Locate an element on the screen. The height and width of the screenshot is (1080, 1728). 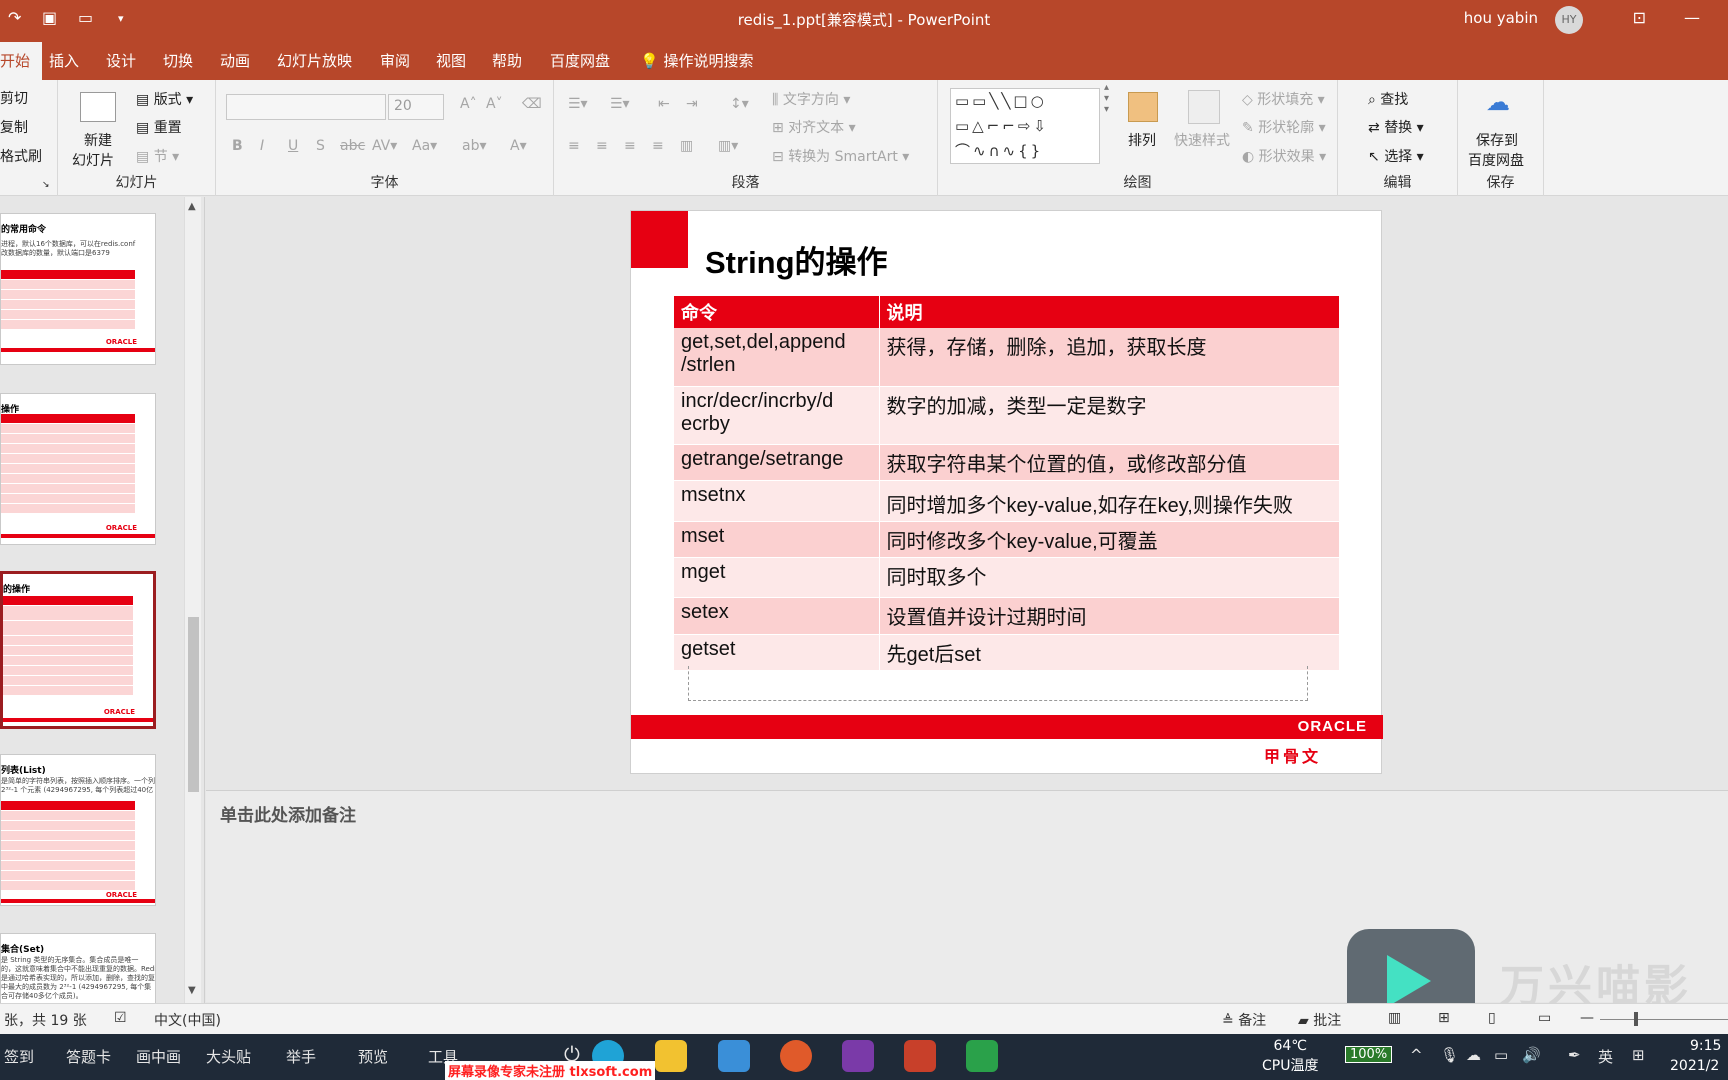
notes-button: ≜ 备注 is located at coordinates (1244, 1020).